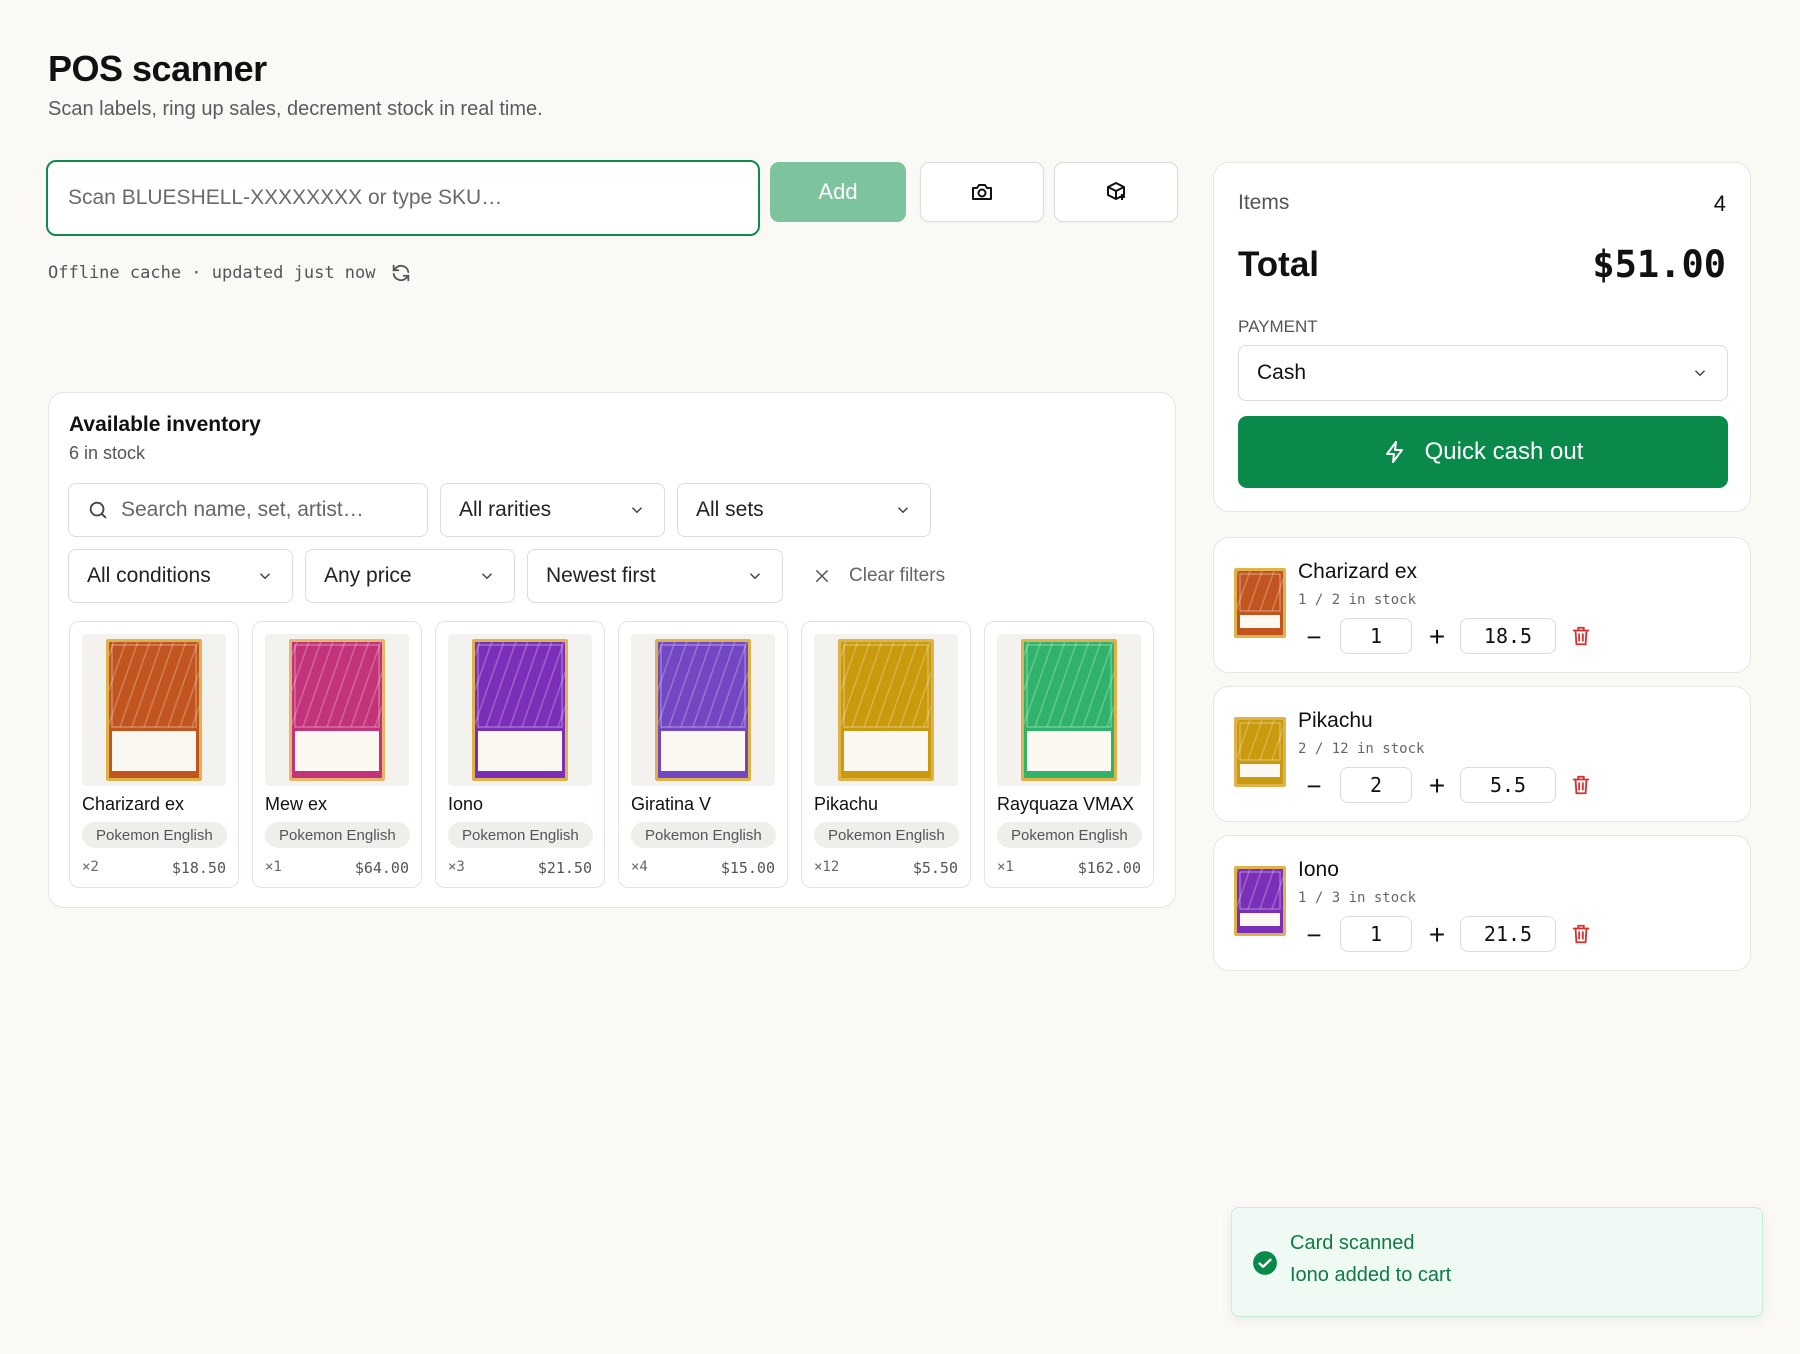 Image resolution: width=1800 pixels, height=1354 pixels. What do you see at coordinates (1483, 373) in the screenshot?
I see `payment-select: Cash` at bounding box center [1483, 373].